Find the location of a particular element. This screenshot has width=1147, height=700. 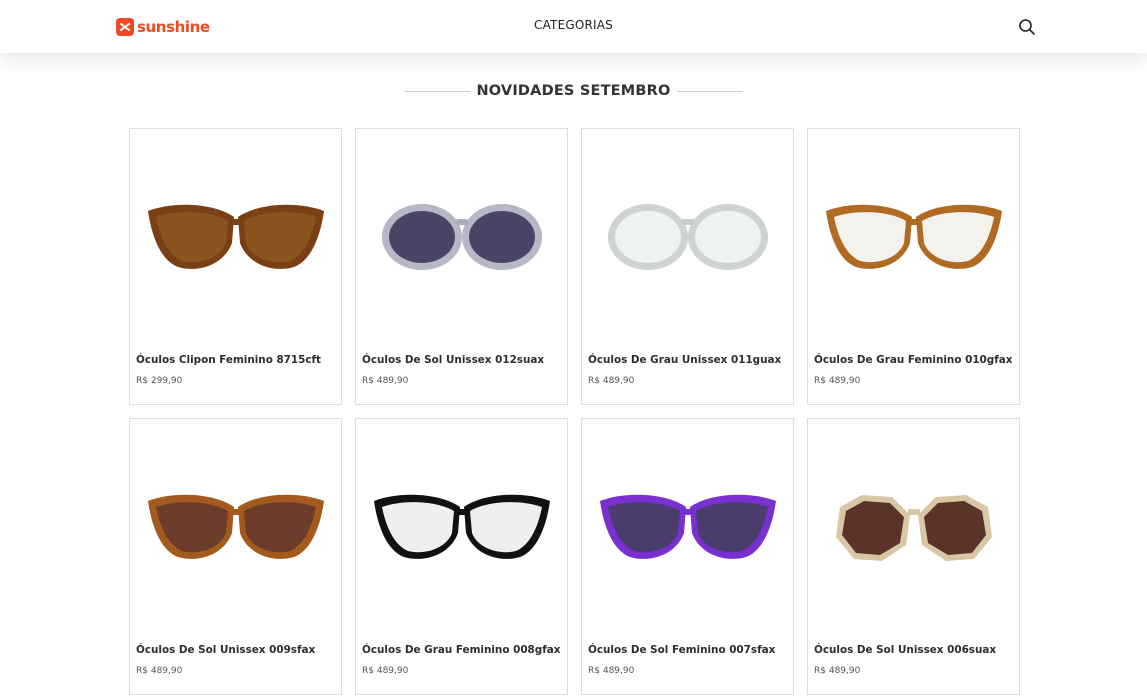

product-card: Óculos De Sol Unissex 009sfax R$ 489,90 is located at coordinates (235, 556).